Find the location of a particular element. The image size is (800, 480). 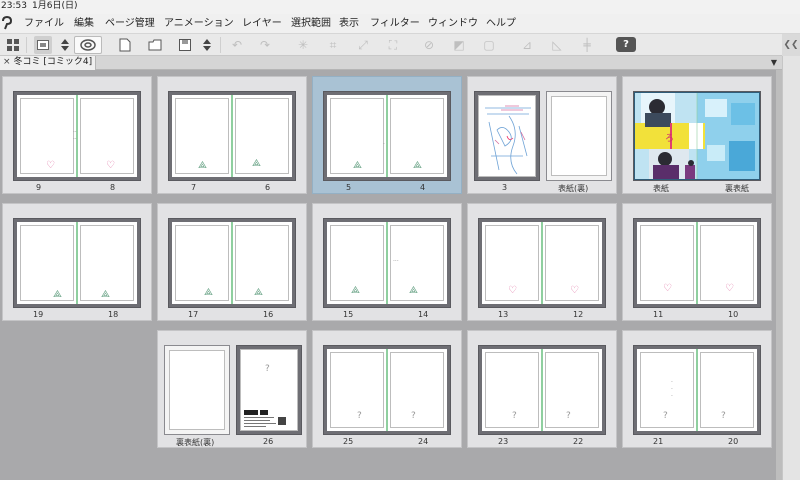

page-10: ♡ is located at coordinates (727, 263).